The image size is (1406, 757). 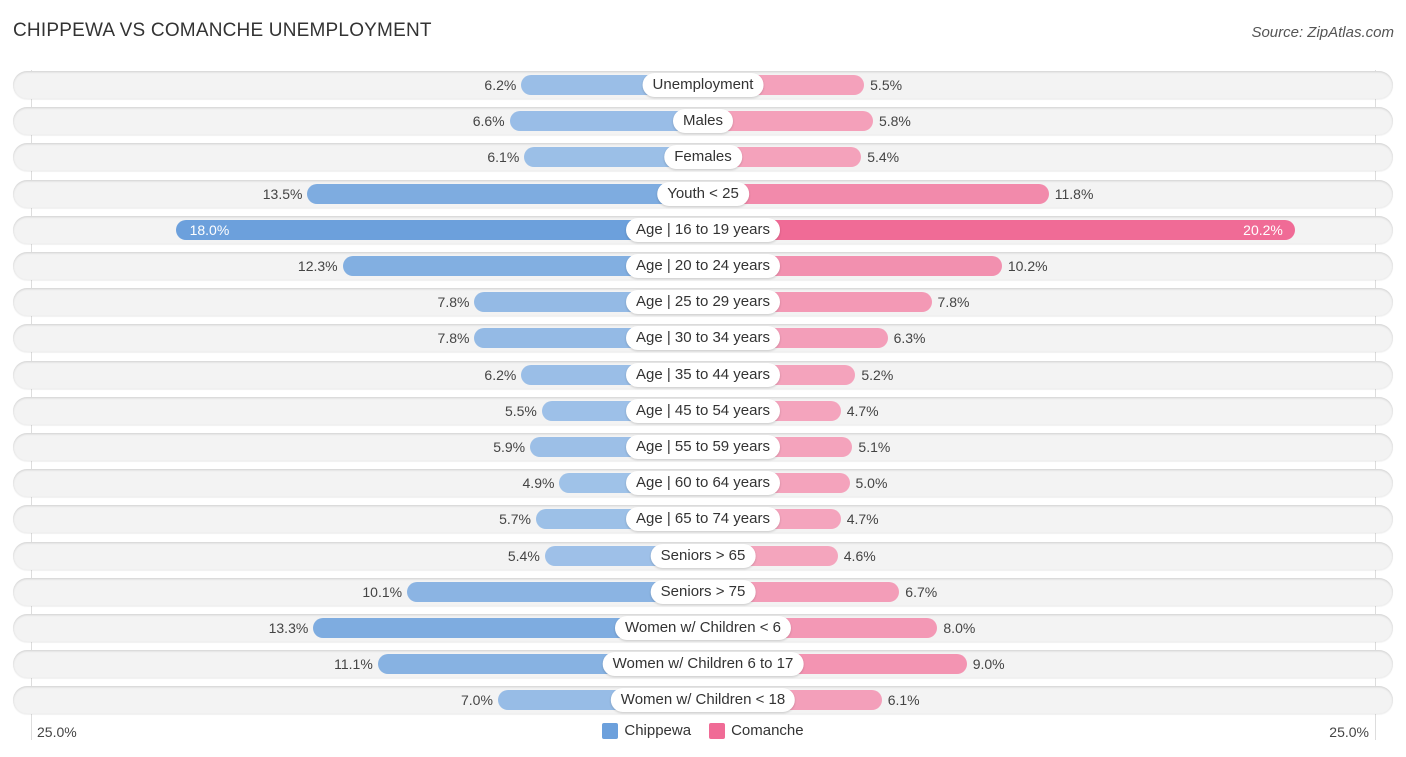 What do you see at coordinates (874, 447) in the screenshot?
I see `comanche-value-label: 5.1%` at bounding box center [874, 447].